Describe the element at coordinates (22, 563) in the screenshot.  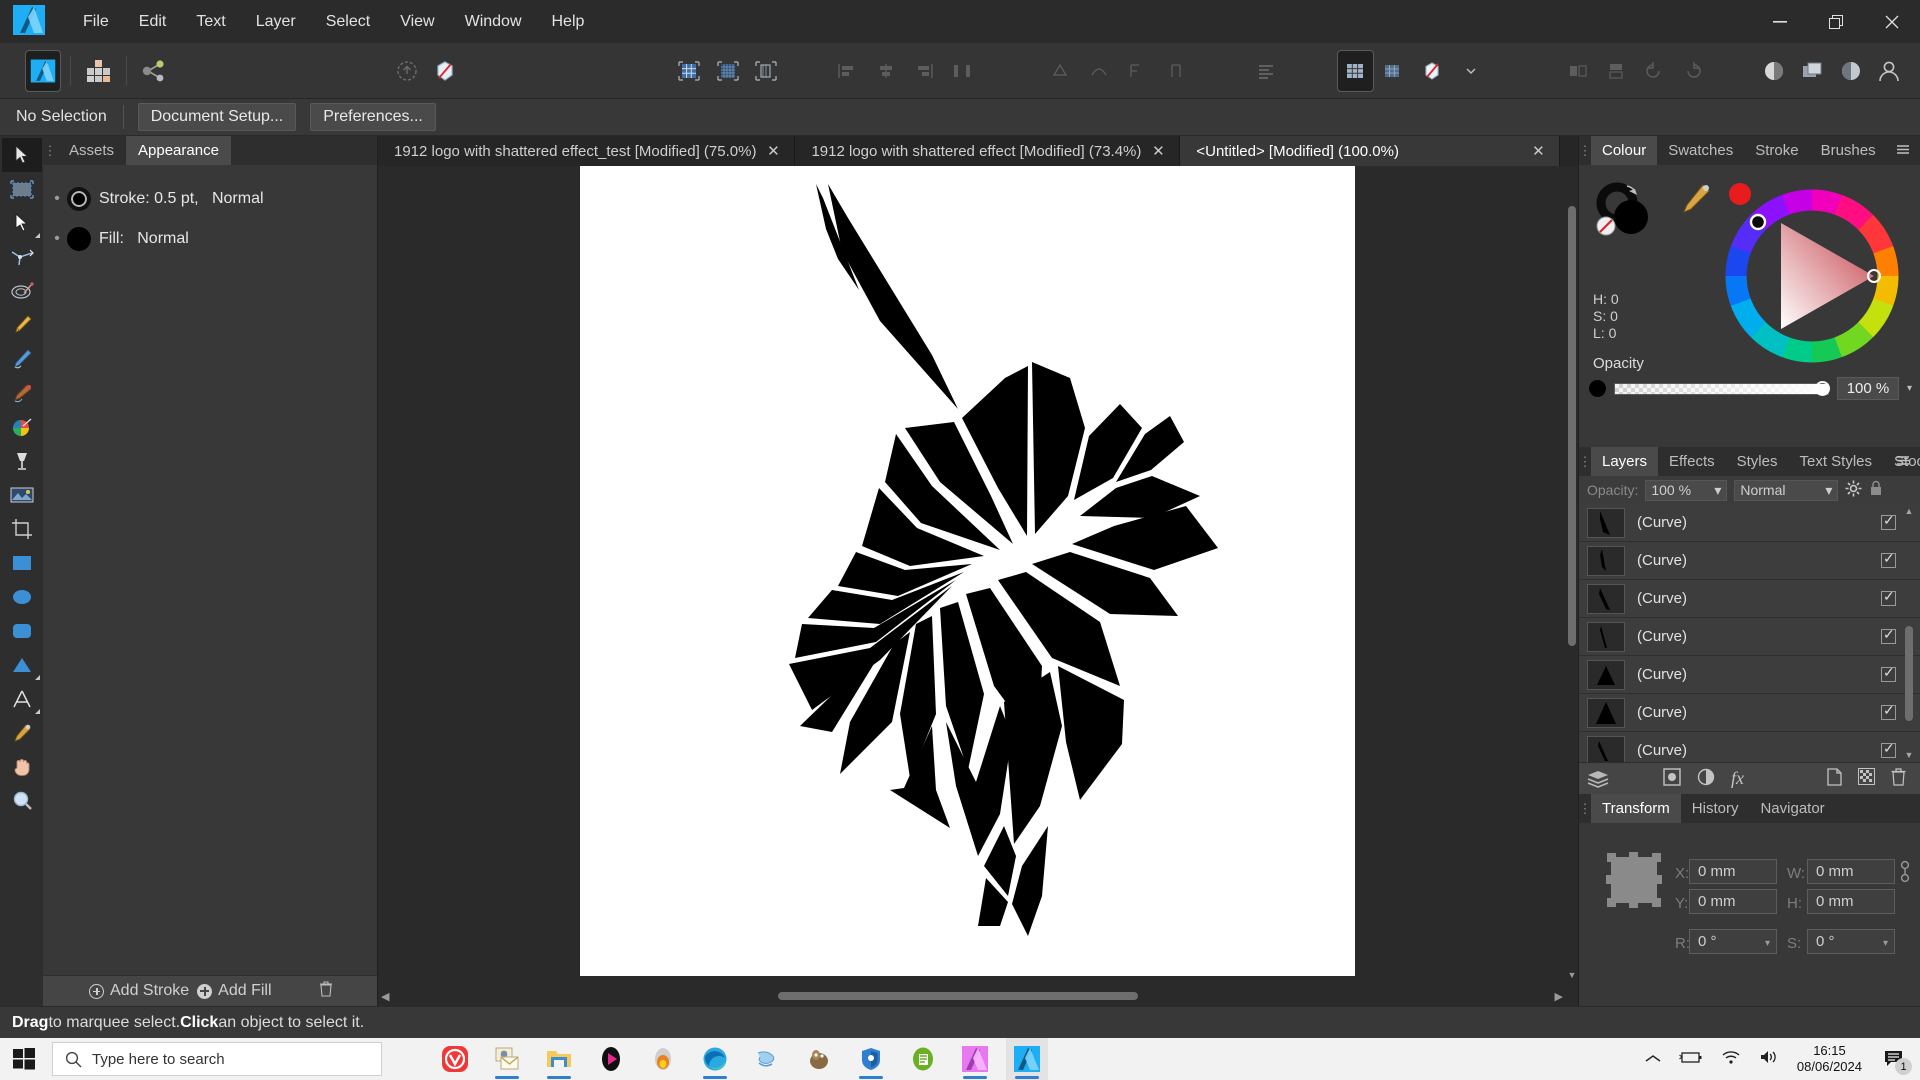
I see `rectangle-tool` at that location.